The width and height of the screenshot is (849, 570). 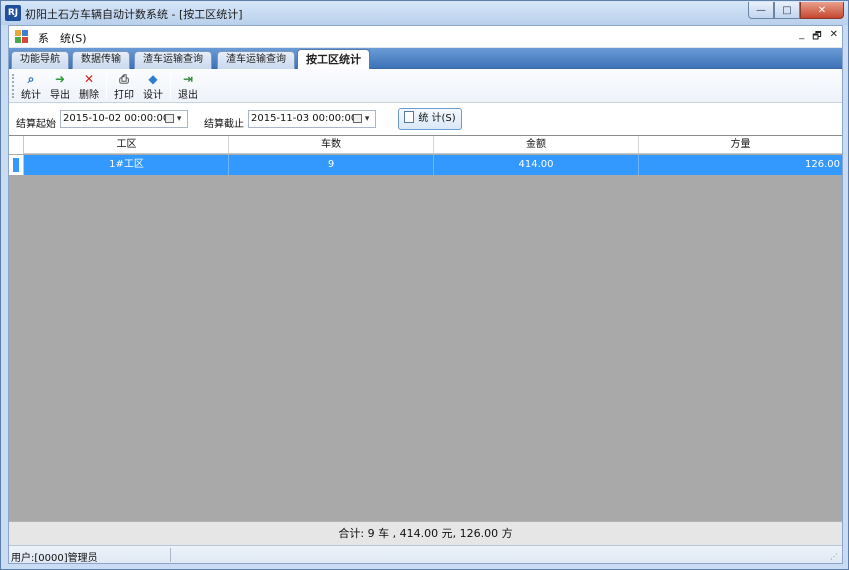 I want to click on status-separator, so click(x=170, y=555).